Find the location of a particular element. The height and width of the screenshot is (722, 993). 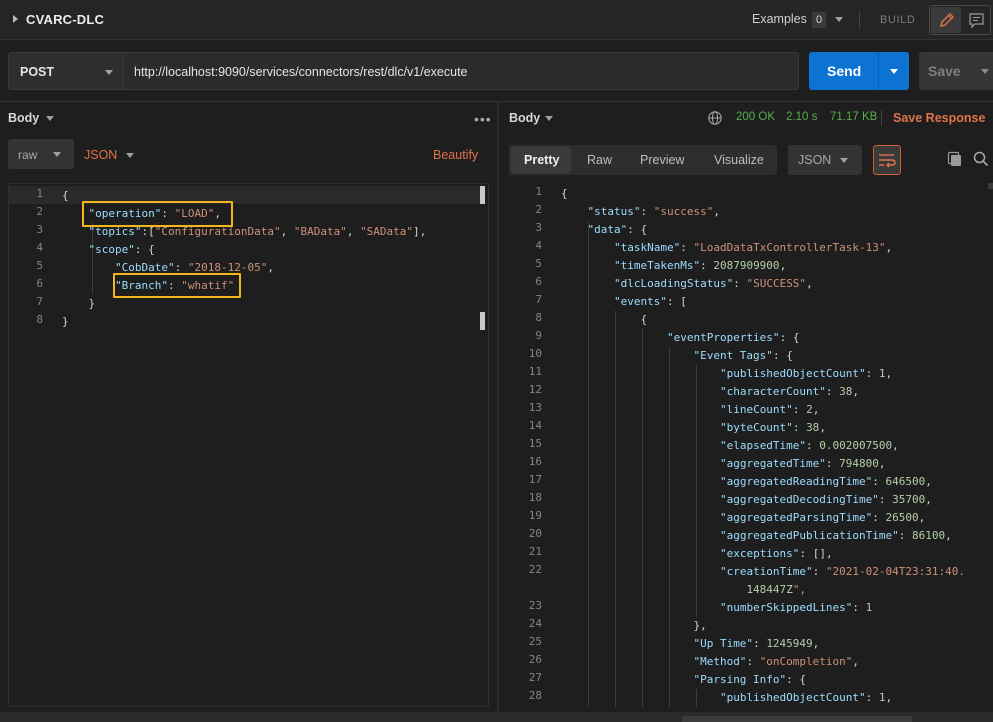

code-line: }, is located at coordinates (633, 626).